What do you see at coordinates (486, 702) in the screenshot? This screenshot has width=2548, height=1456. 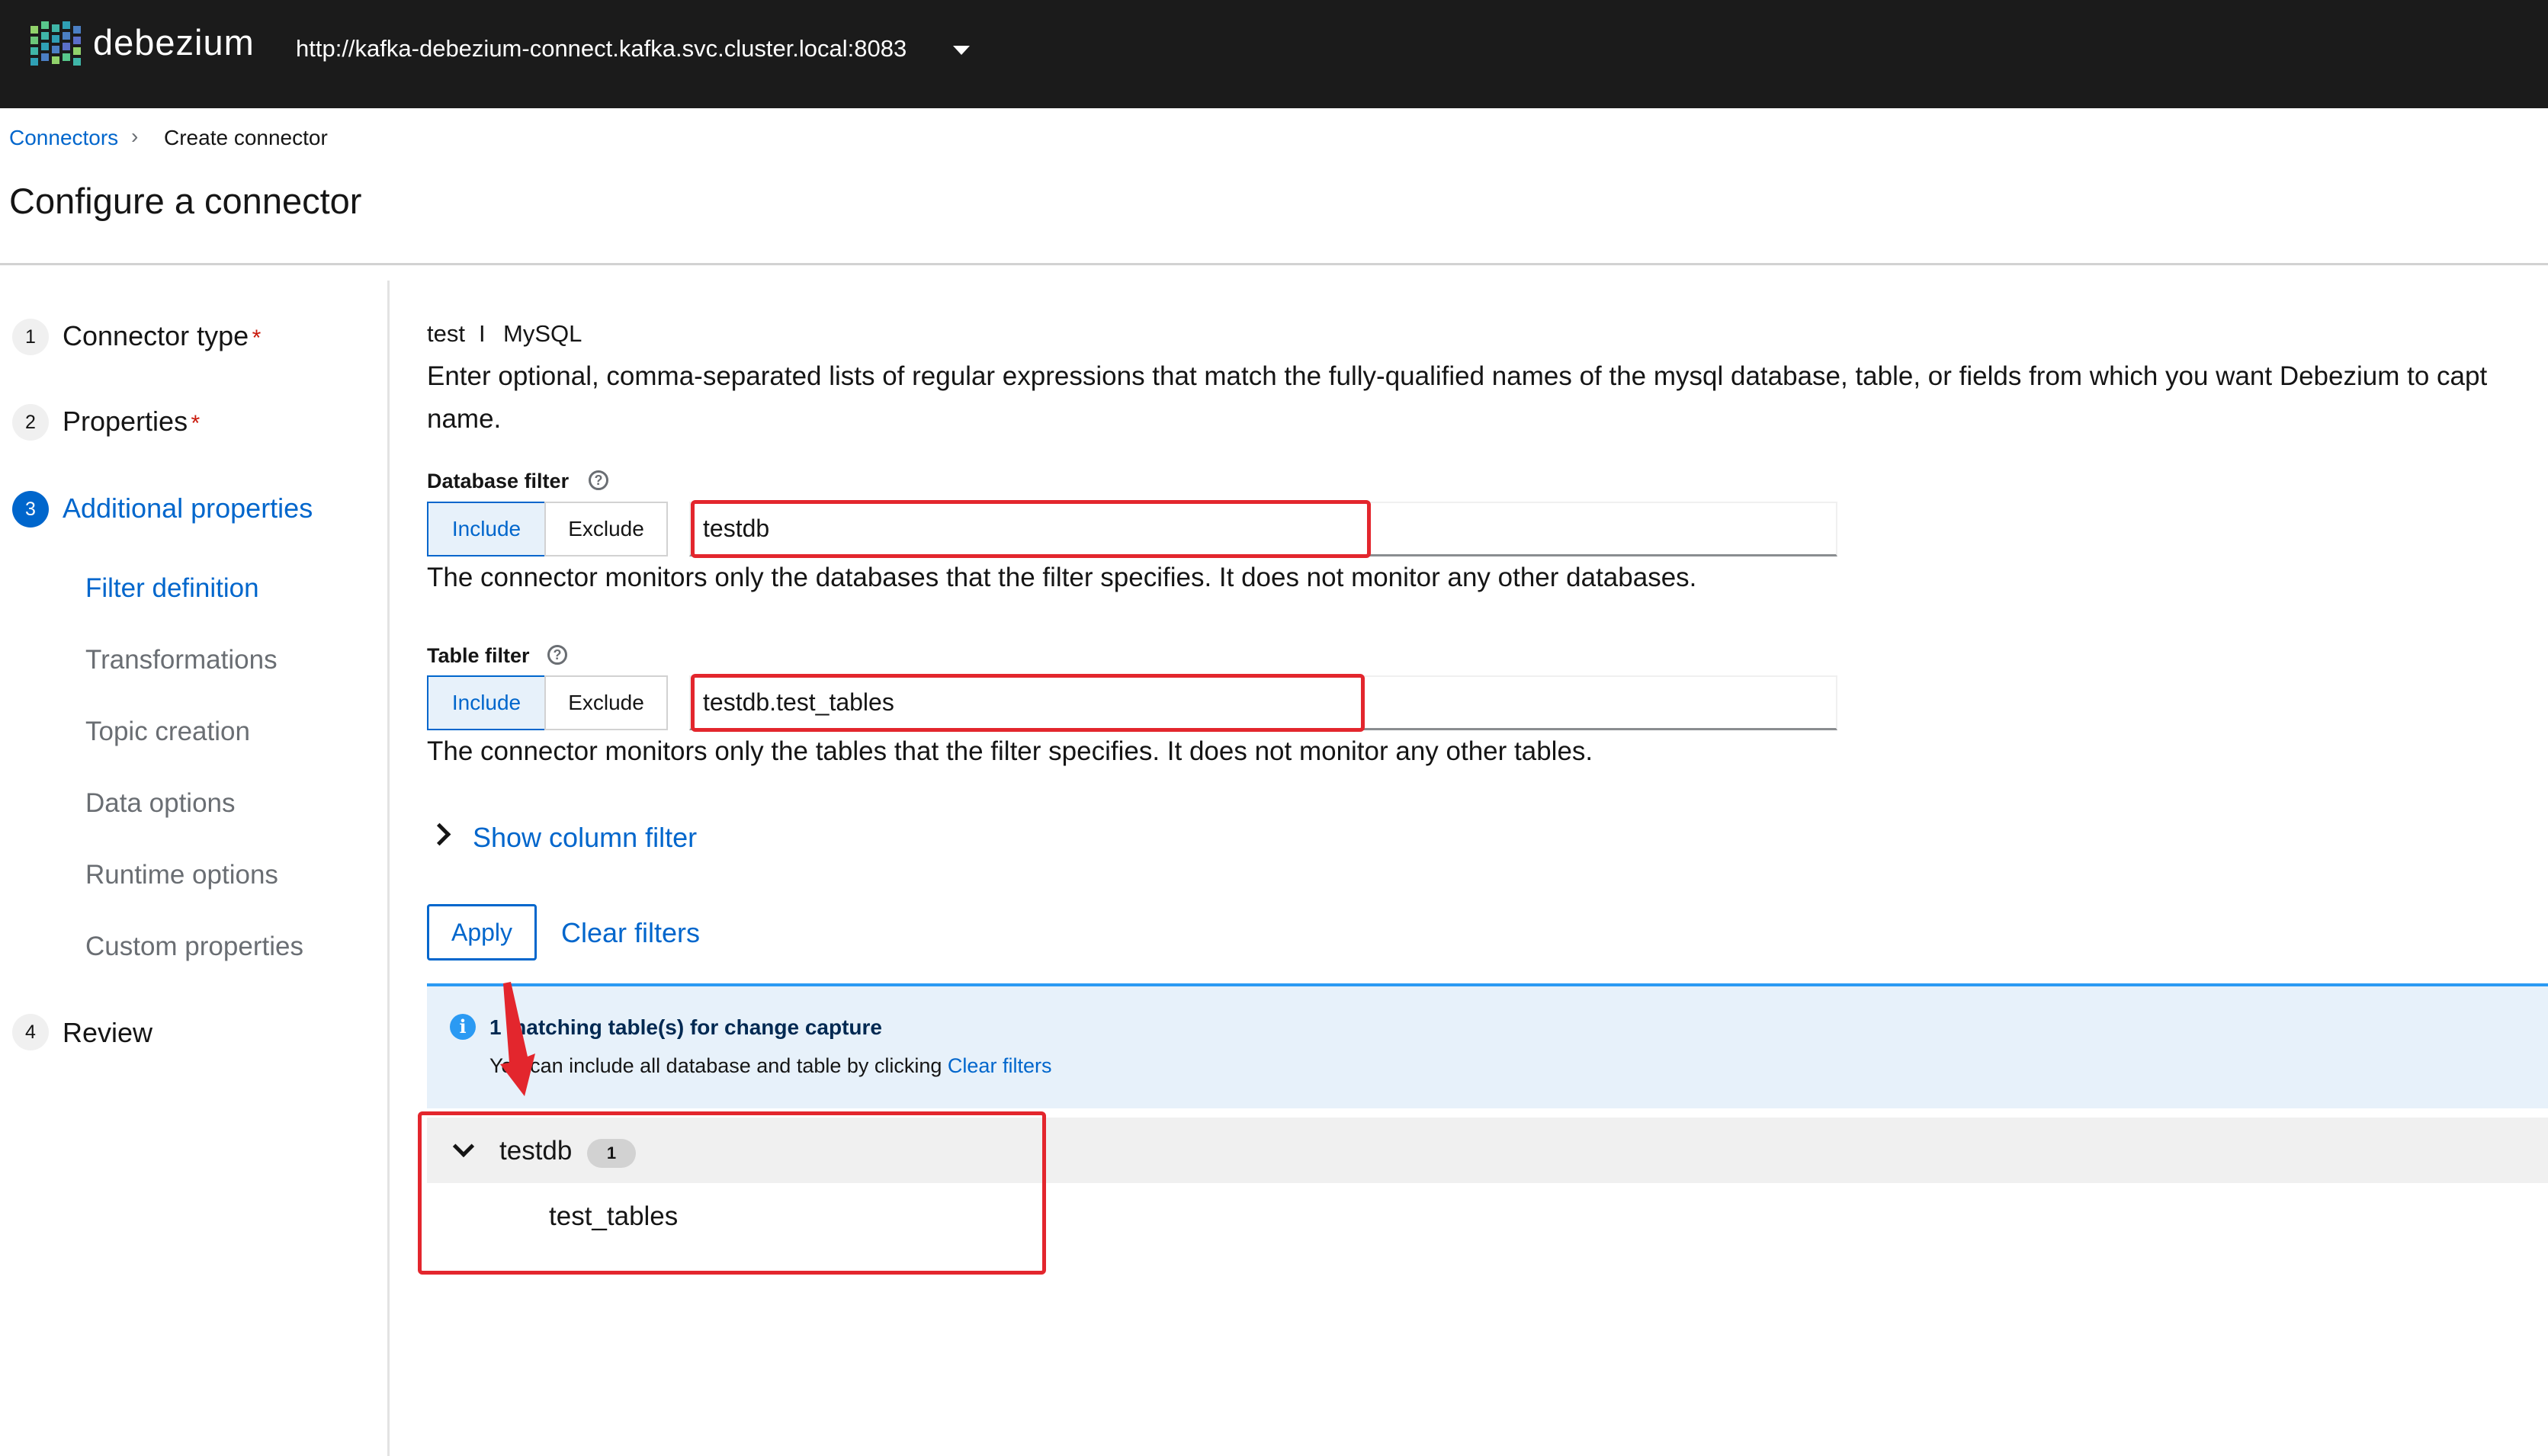 I see `table-include-toggle: Include` at bounding box center [486, 702].